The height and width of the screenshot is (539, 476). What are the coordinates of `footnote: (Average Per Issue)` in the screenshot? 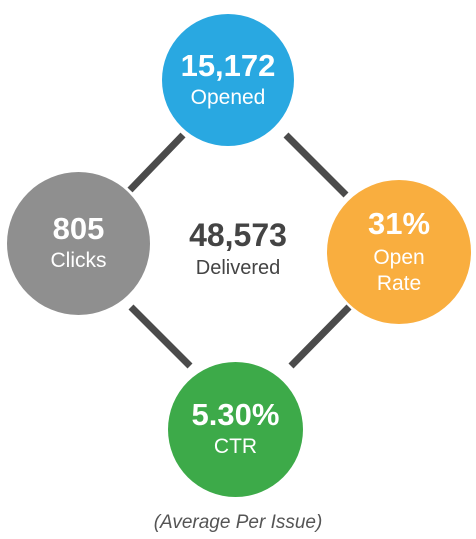 It's located at (238, 522).